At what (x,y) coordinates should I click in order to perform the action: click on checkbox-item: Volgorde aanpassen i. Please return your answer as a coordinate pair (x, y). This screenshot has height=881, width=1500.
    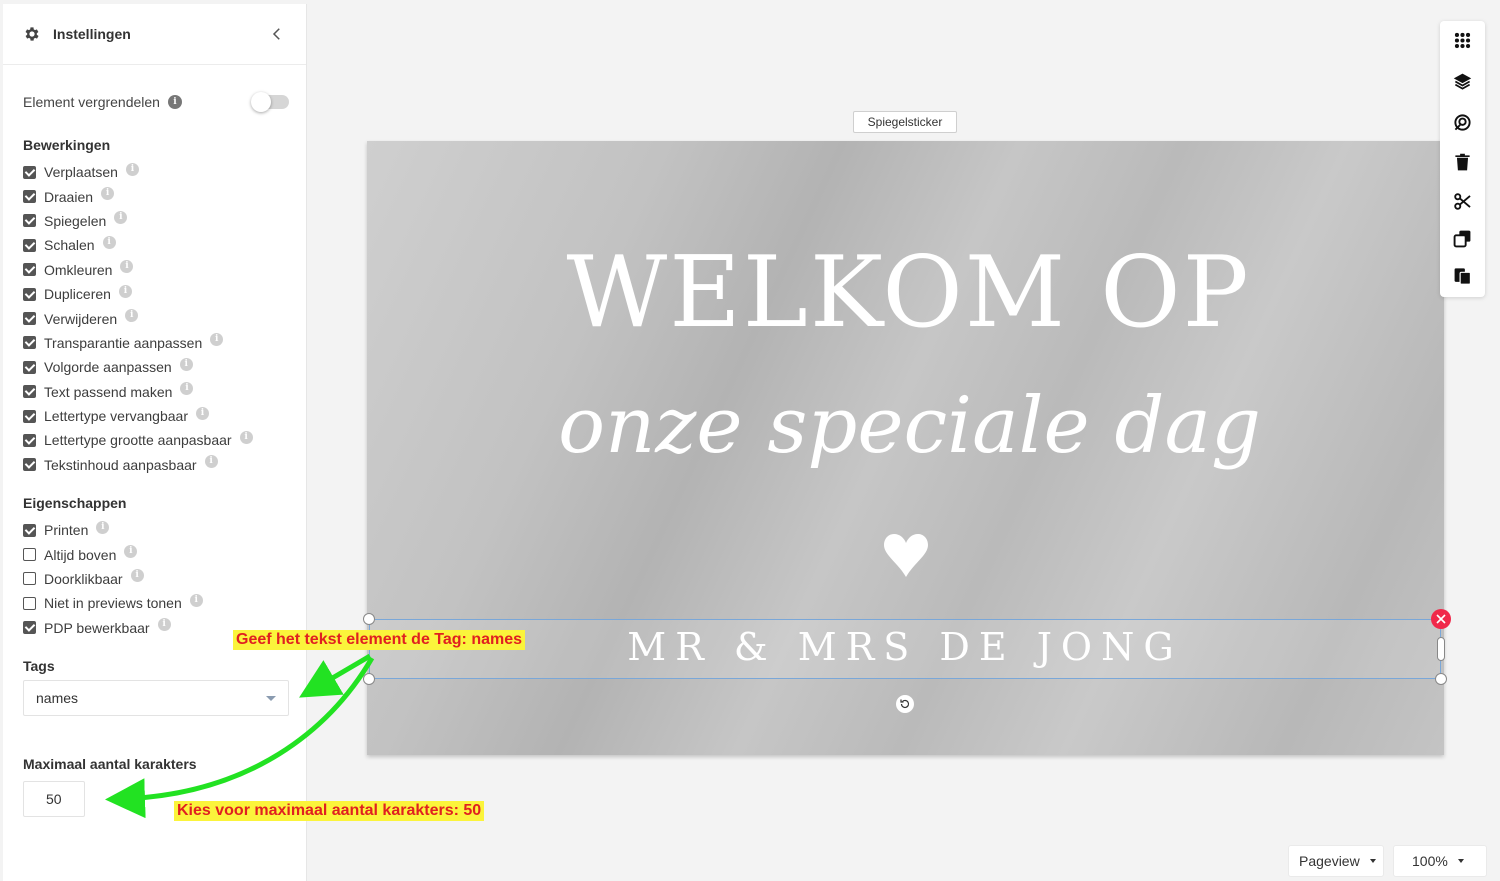
    Looking at the image, I should click on (138, 367).